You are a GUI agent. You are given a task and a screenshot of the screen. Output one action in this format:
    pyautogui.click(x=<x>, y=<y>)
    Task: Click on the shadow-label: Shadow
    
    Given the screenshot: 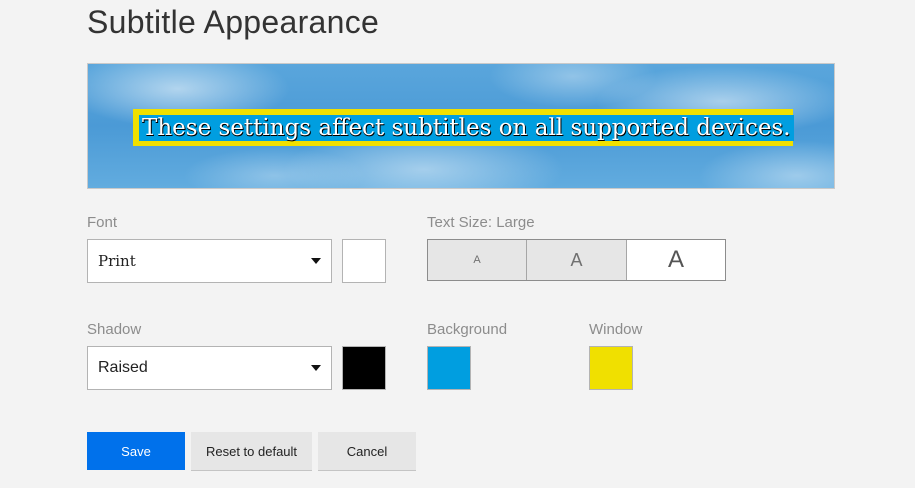 What is the action you would take?
    pyautogui.click(x=114, y=329)
    